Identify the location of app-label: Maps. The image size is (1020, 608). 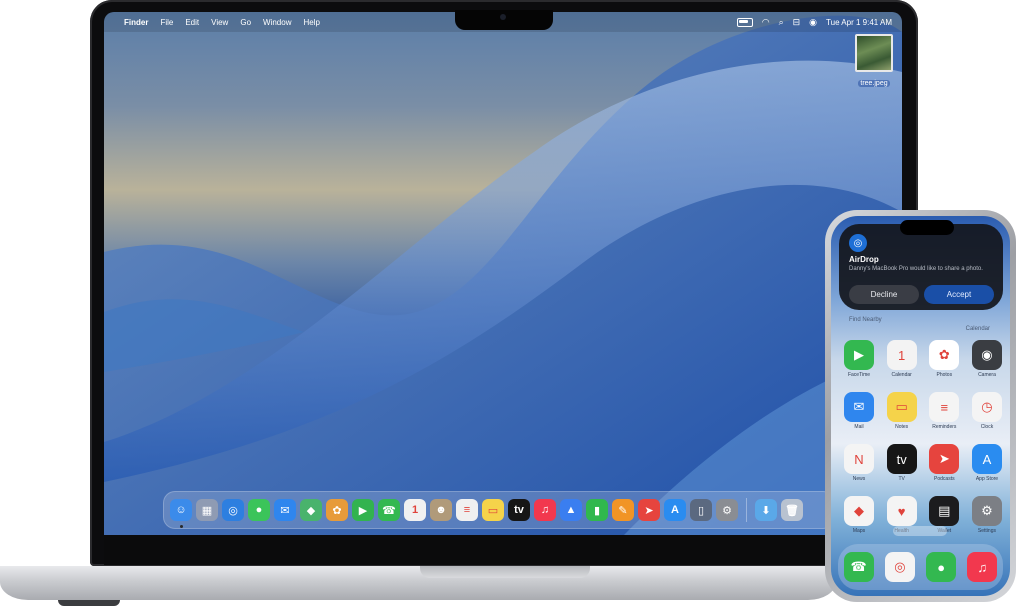
(859, 531).